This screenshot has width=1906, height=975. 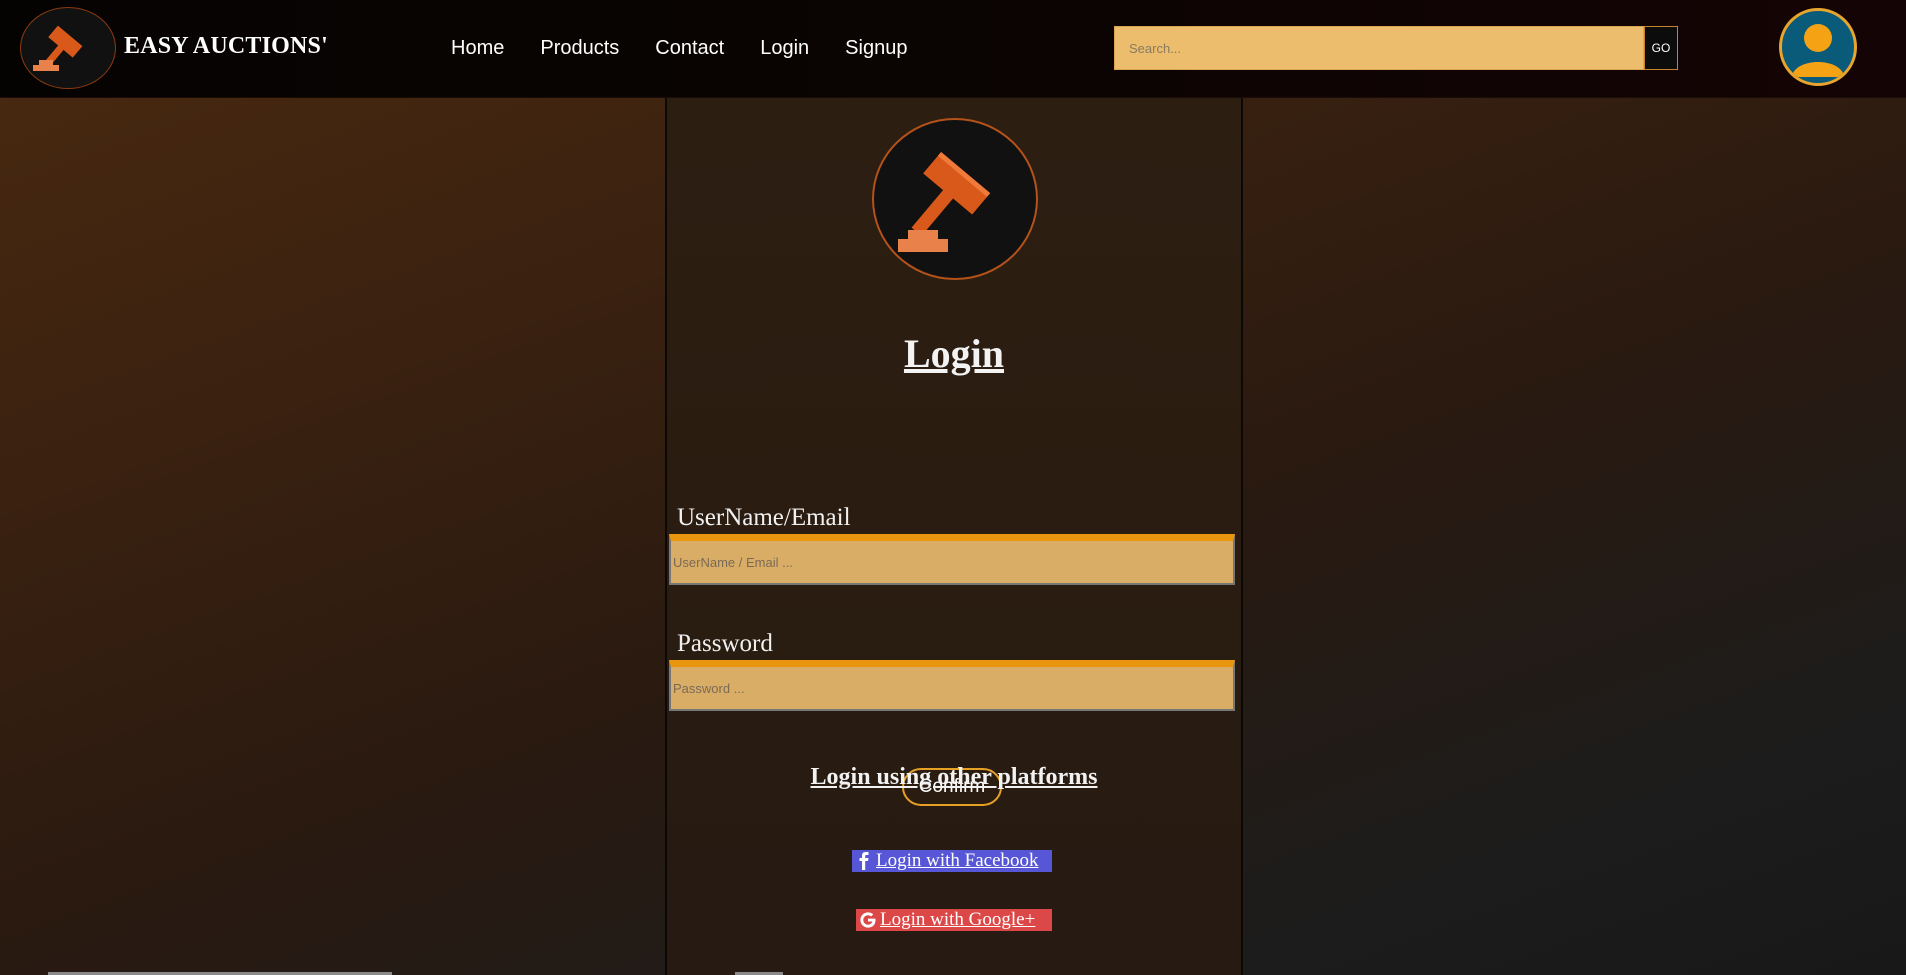 I want to click on login-heading: Login, so click(x=954, y=353).